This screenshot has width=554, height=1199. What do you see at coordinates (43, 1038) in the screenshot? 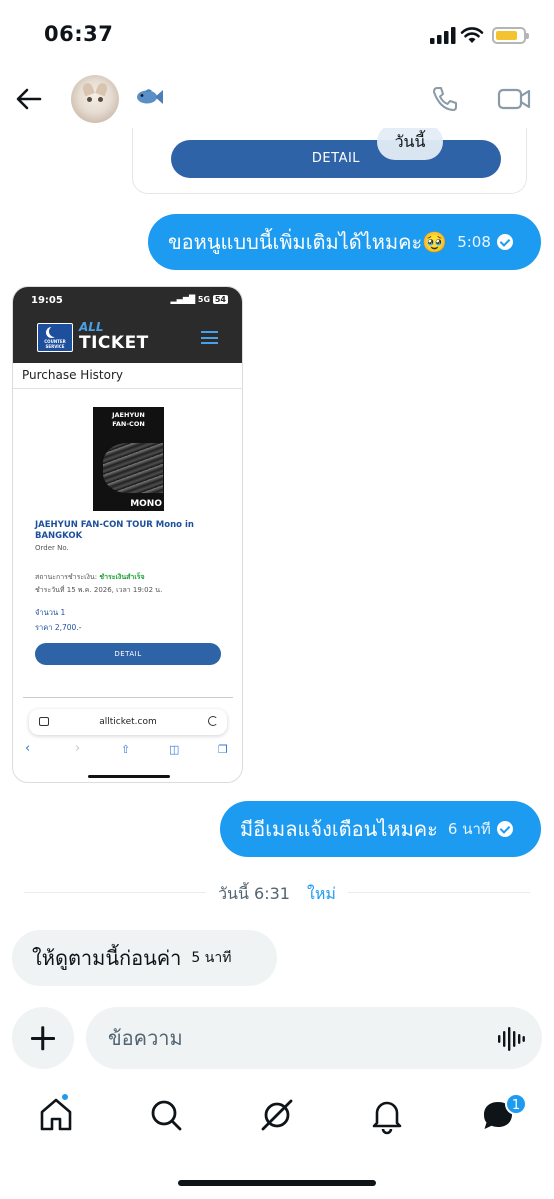
I see `add-media-button` at bounding box center [43, 1038].